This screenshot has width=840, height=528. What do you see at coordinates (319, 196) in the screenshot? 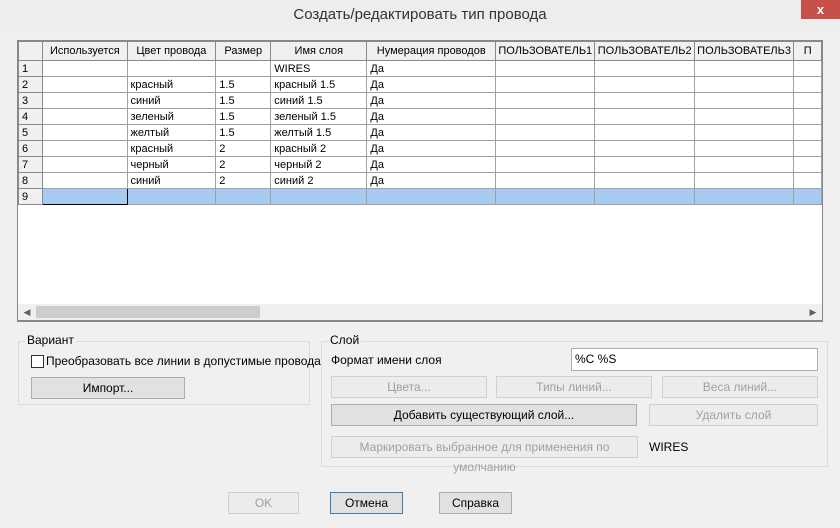
I see `cell-layer` at bounding box center [319, 196].